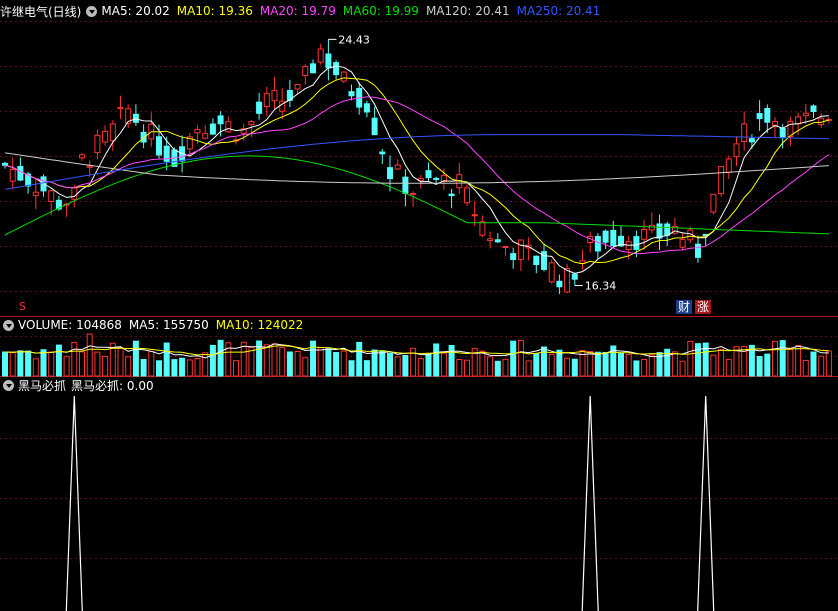 This screenshot has height=611, width=838. What do you see at coordinates (42, 385) in the screenshot?
I see `indicator-name: 黑马必抓` at bounding box center [42, 385].